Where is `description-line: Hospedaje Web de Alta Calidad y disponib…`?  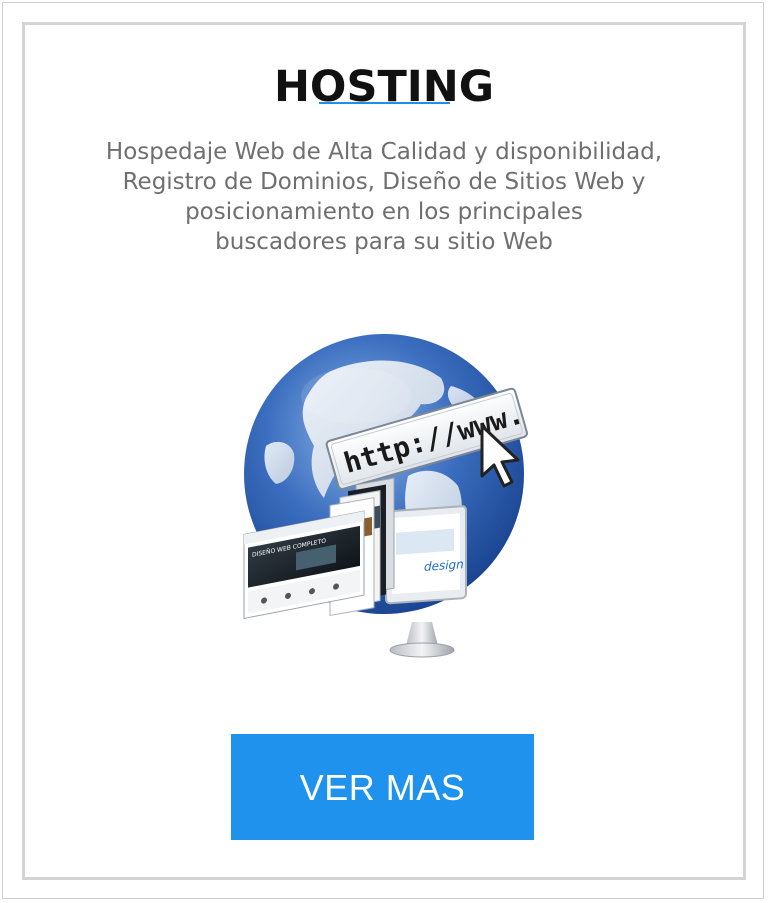 description-line: Hospedaje Web de Alta Calidad y disponib… is located at coordinates (384, 152).